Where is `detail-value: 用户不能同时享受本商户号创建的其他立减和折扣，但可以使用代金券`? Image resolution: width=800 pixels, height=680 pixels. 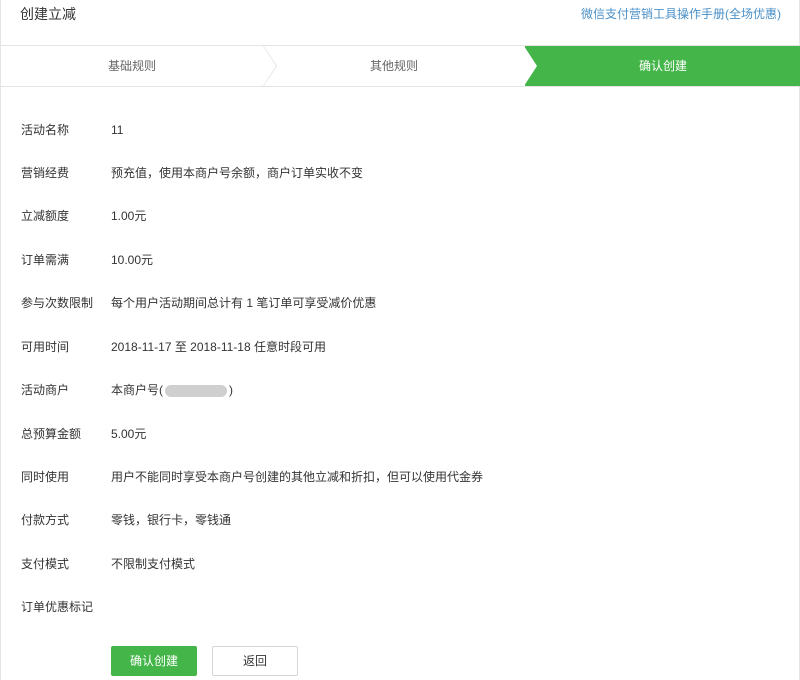
detail-value: 用户不能同时享受本商户号创建的其他立减和折扣，但可以使用代金券 is located at coordinates (297, 477).